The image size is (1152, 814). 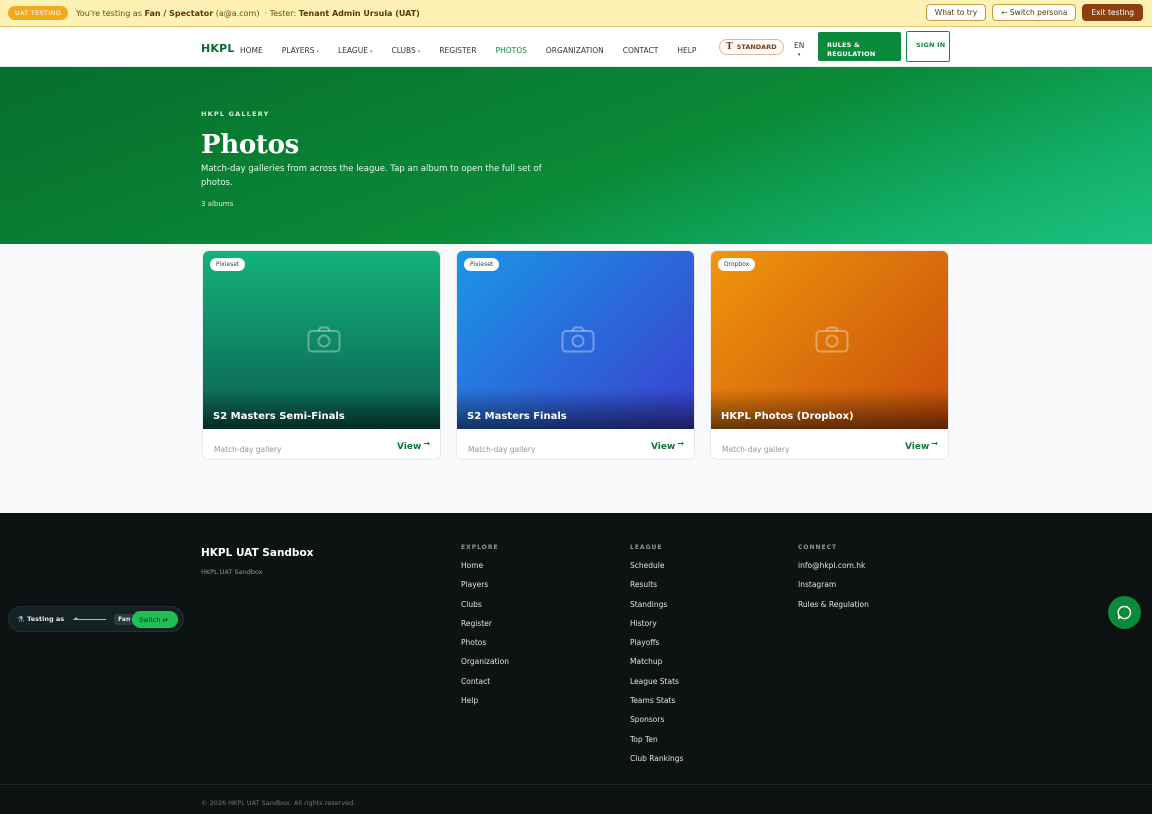 What do you see at coordinates (656, 647) in the screenshot?
I see `footer-link-playoffs: Playoffs` at bounding box center [656, 647].